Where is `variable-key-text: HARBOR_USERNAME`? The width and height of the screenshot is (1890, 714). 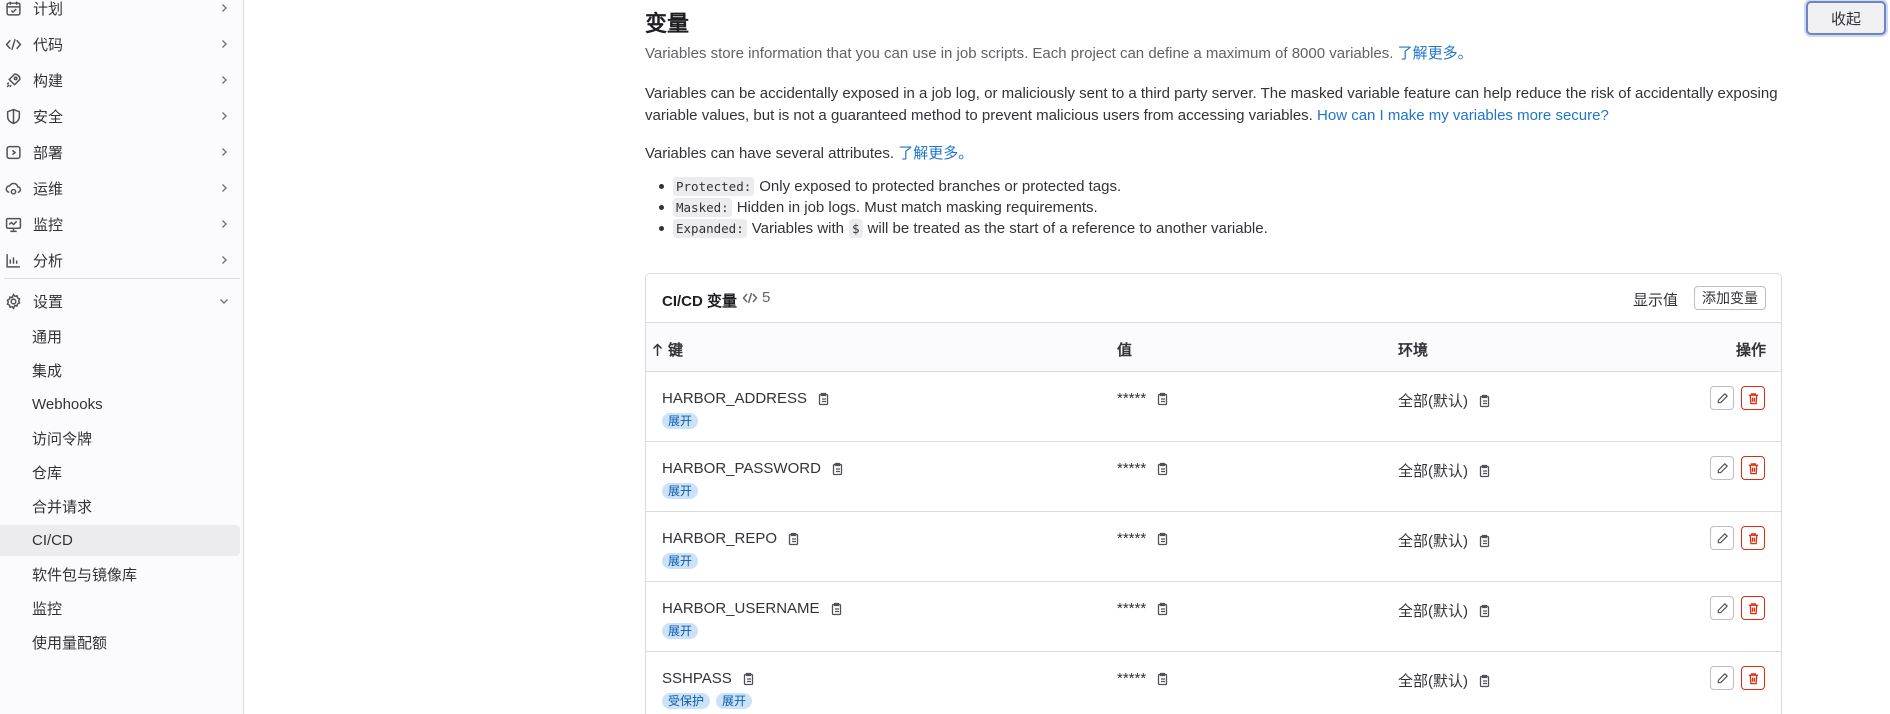
variable-key-text: HARBOR_USERNAME is located at coordinates (741, 608).